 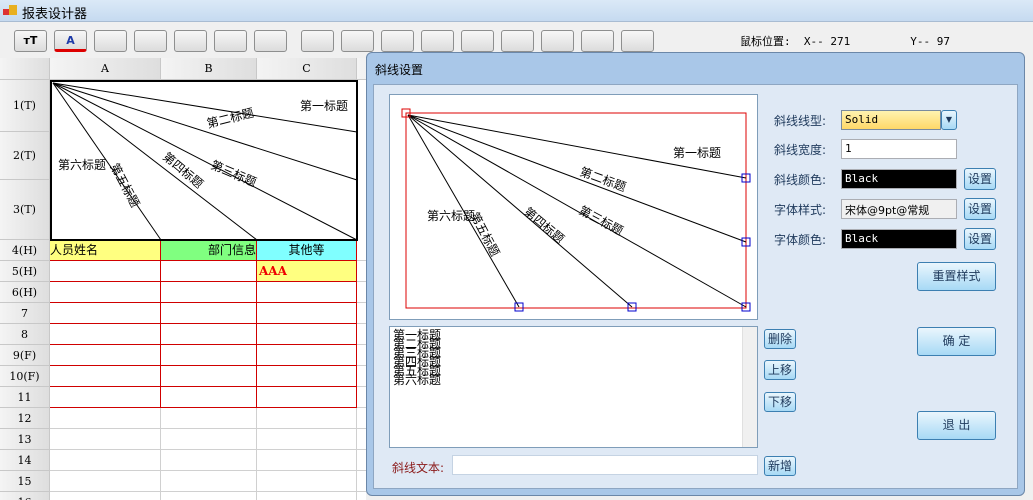 What do you see at coordinates (780, 402) in the screenshot?
I see `move-down-button: 下移` at bounding box center [780, 402].